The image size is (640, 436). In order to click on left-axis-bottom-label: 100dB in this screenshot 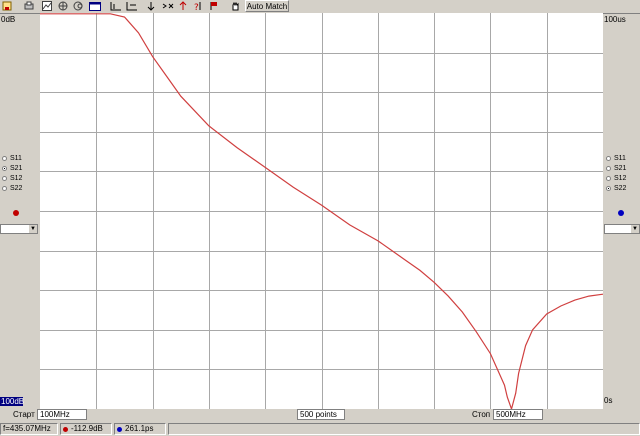, I will do `click(12, 401)`.